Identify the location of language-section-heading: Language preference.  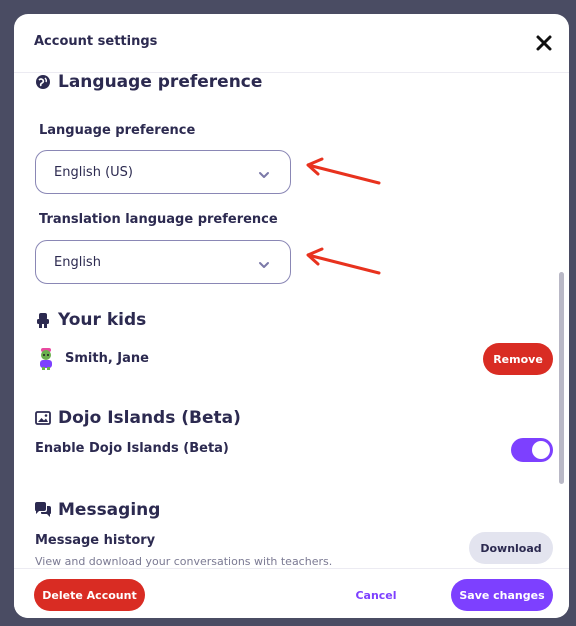
(148, 82).